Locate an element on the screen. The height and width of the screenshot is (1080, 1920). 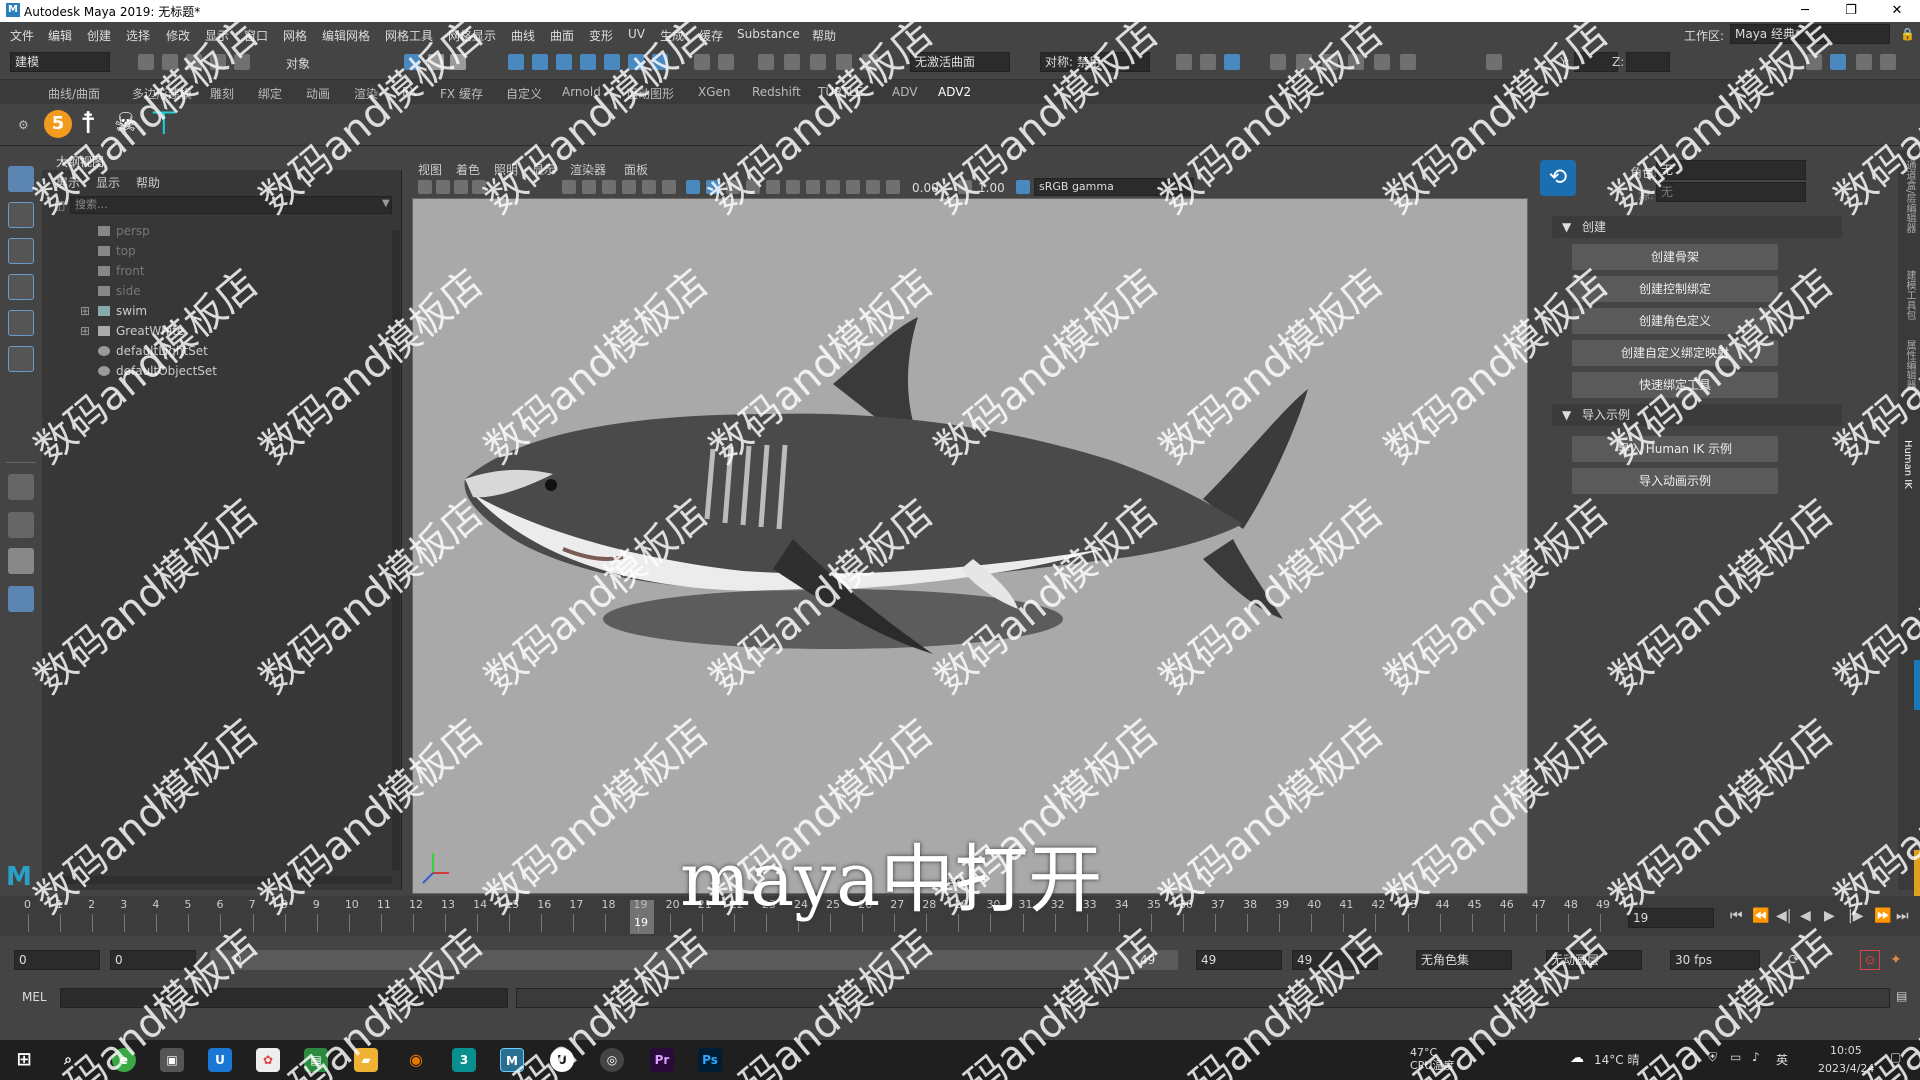
gamma-value: 1.00 is located at coordinates (991, 188).